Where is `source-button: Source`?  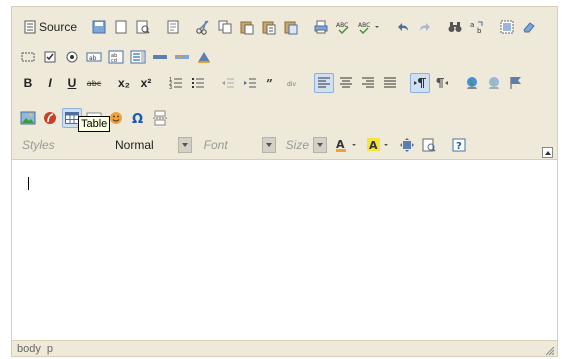
source-button: Source is located at coordinates (50, 27).